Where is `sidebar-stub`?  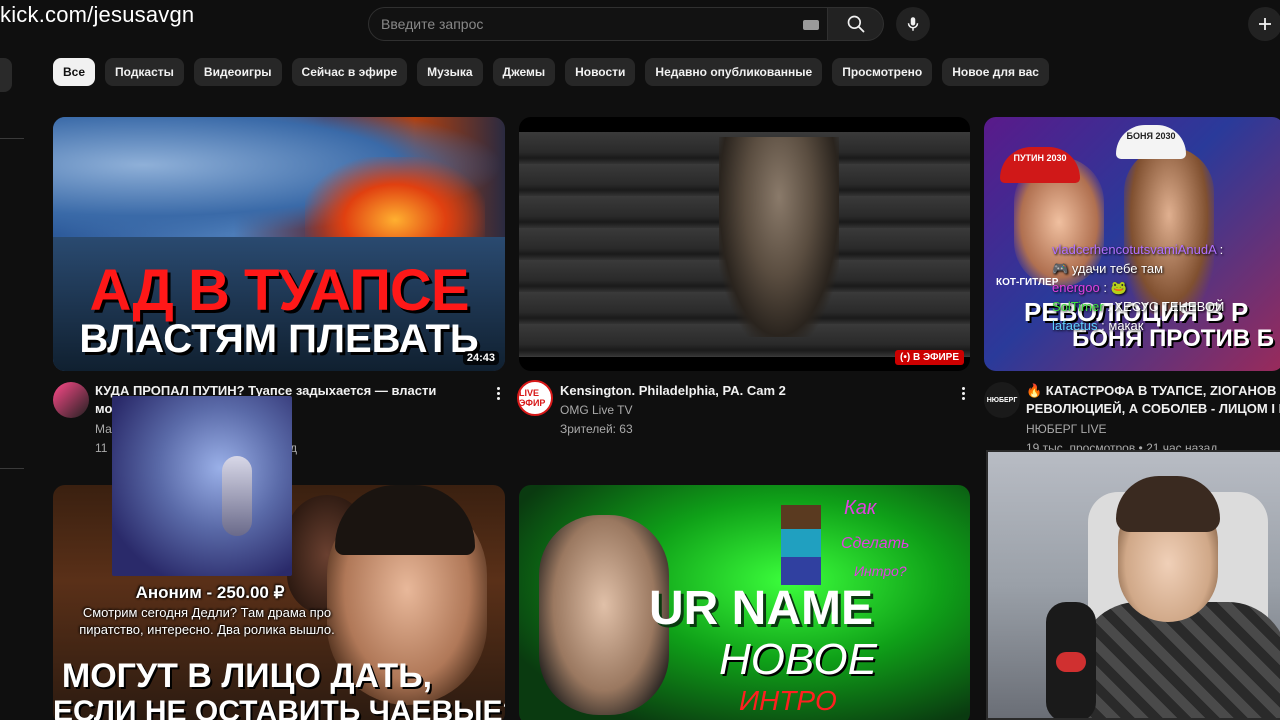
sidebar-stub is located at coordinates (6, 75).